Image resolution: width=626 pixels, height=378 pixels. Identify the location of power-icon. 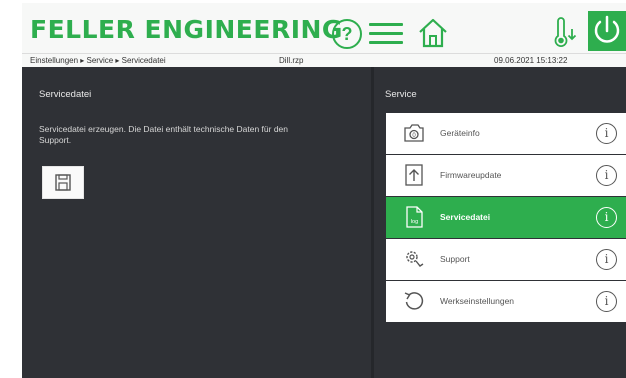
(607, 29).